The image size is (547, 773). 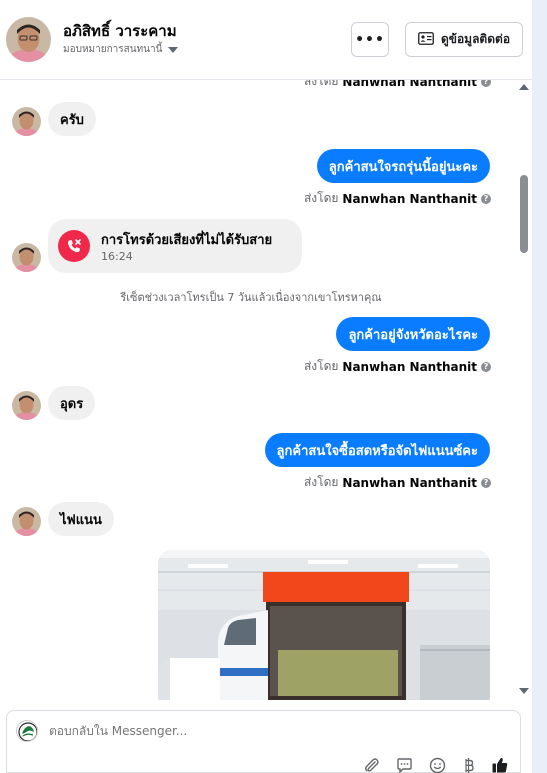 I want to click on reply-composer, so click(x=263, y=741).